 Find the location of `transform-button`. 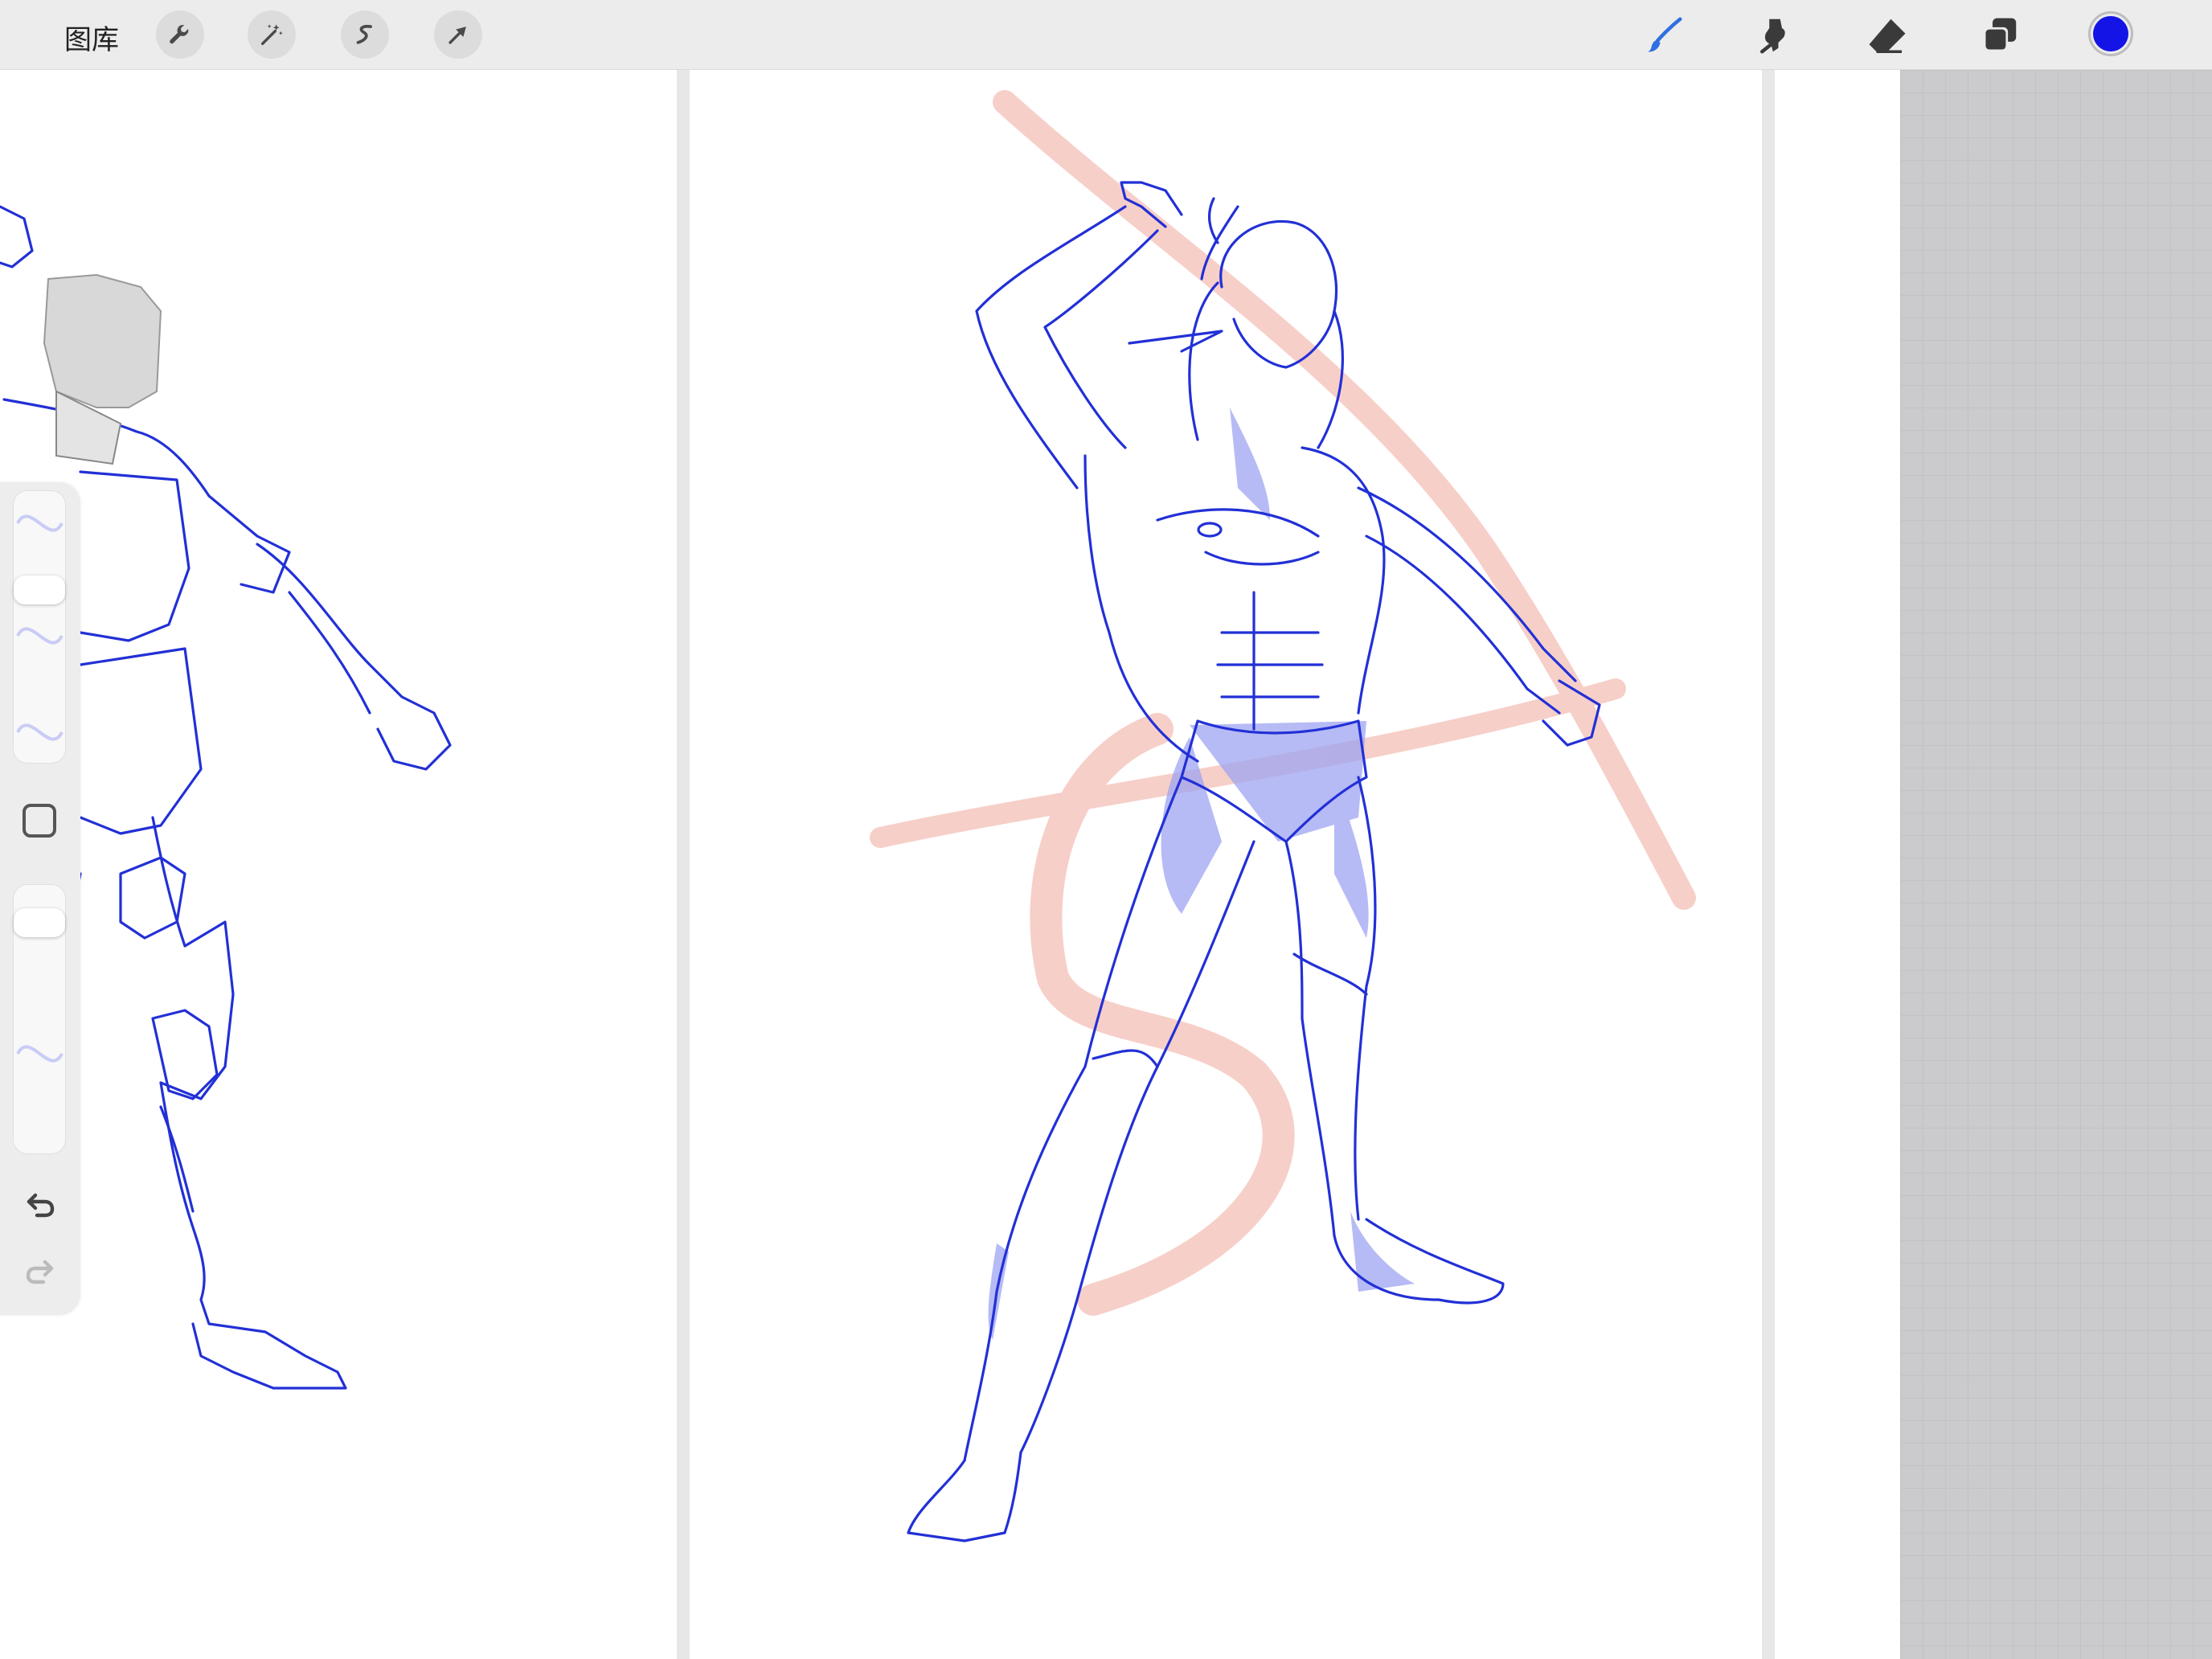

transform-button is located at coordinates (458, 34).